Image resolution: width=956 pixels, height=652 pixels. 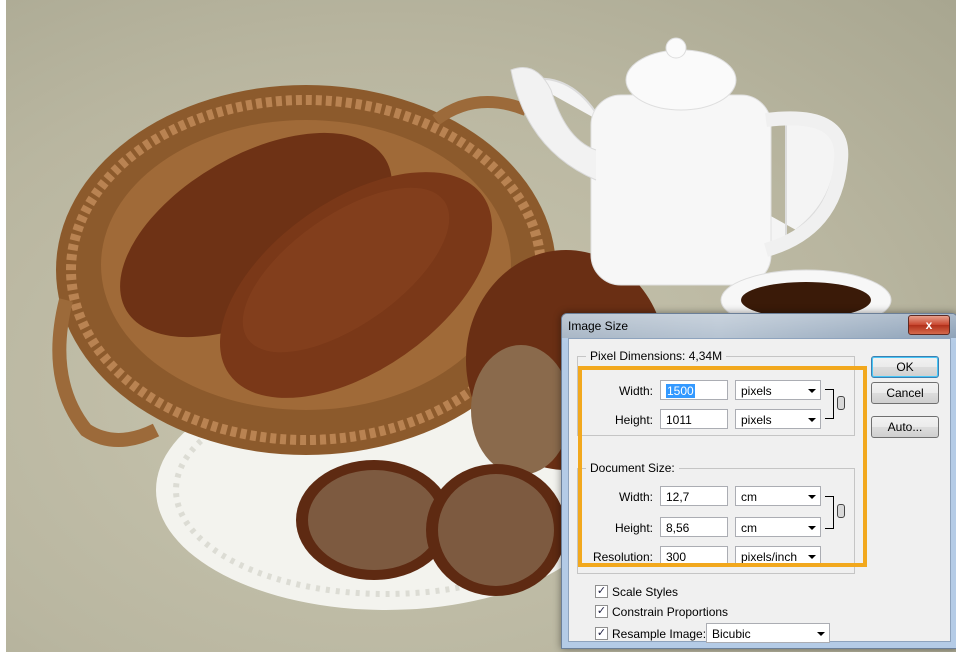 What do you see at coordinates (638, 356) in the screenshot?
I see `pixel-dimensions-label: Pixel Dimensions:` at bounding box center [638, 356].